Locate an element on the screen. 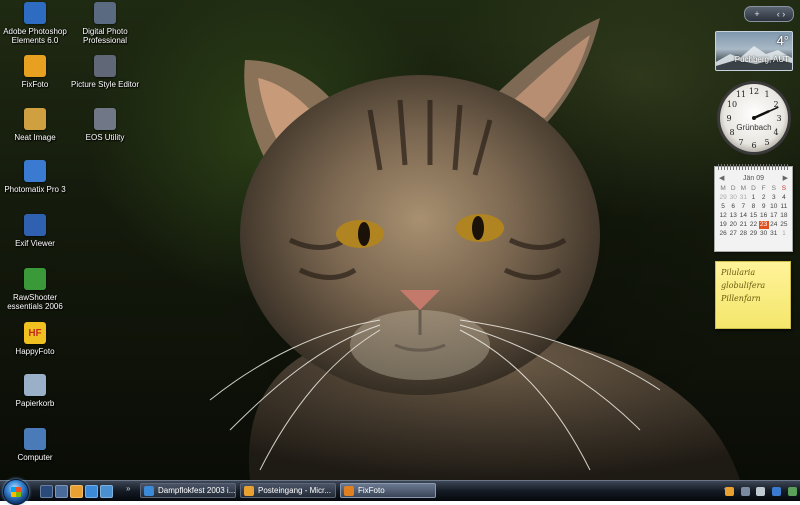  calendar-day: 25 is located at coordinates (784, 225).